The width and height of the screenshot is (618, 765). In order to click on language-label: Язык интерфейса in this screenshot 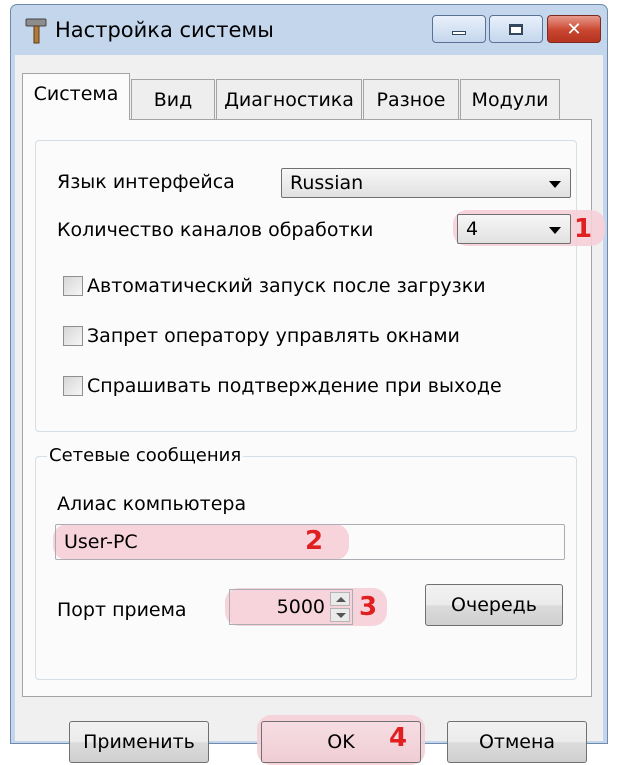, I will do `click(146, 182)`.